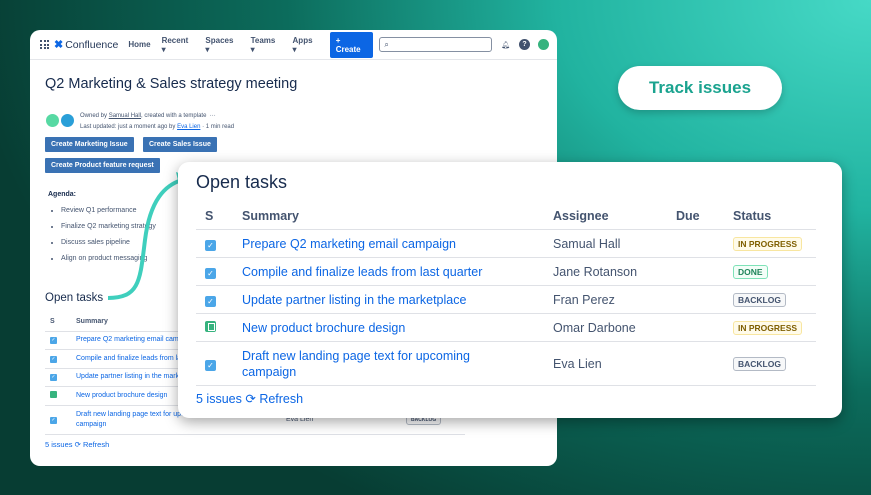  What do you see at coordinates (174, 116) in the screenshot?
I see `owned-suffix: , created with a template` at bounding box center [174, 116].